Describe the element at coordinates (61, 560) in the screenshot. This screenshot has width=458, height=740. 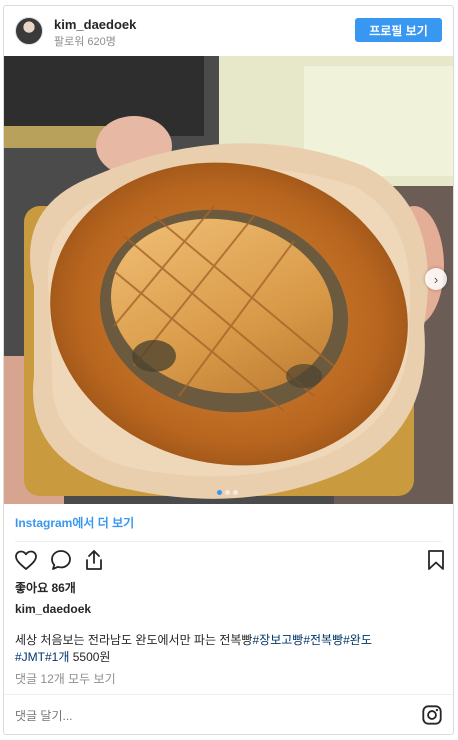
I see `comment-icon` at that location.